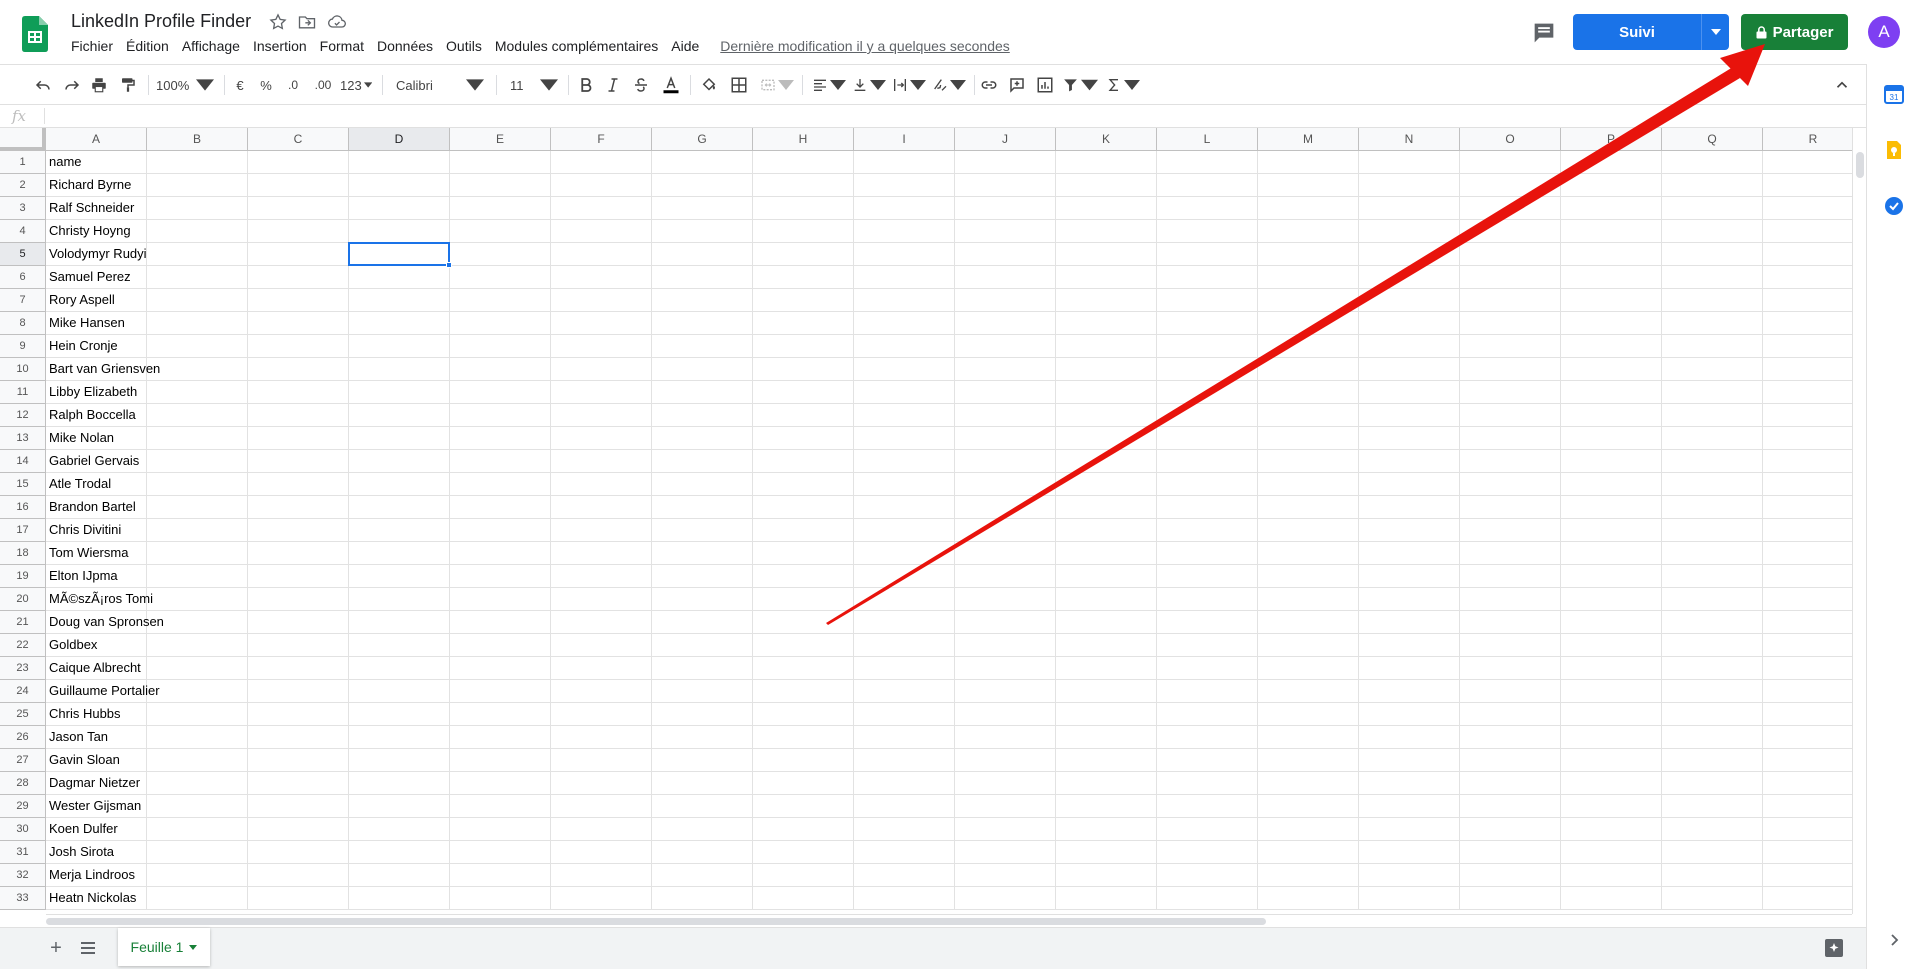 Image resolution: width=1920 pixels, height=969 pixels. I want to click on cell-q20, so click(1712, 599).